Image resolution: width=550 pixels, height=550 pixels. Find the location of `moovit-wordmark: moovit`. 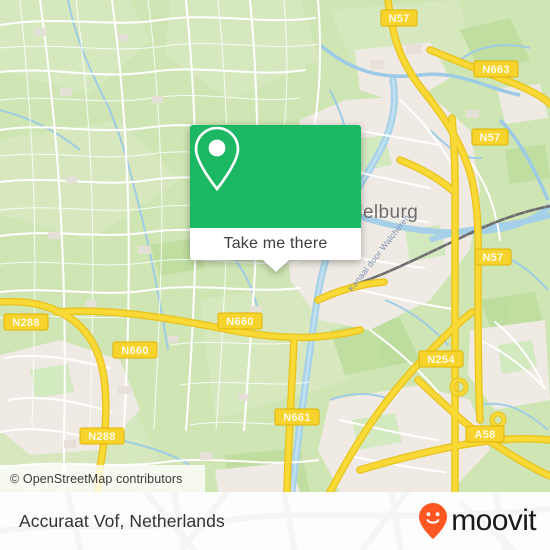

moovit-wordmark: moovit is located at coordinates (493, 520).